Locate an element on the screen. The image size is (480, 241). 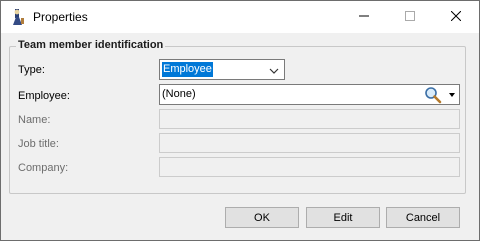
minimize-icon is located at coordinates (364, 17).